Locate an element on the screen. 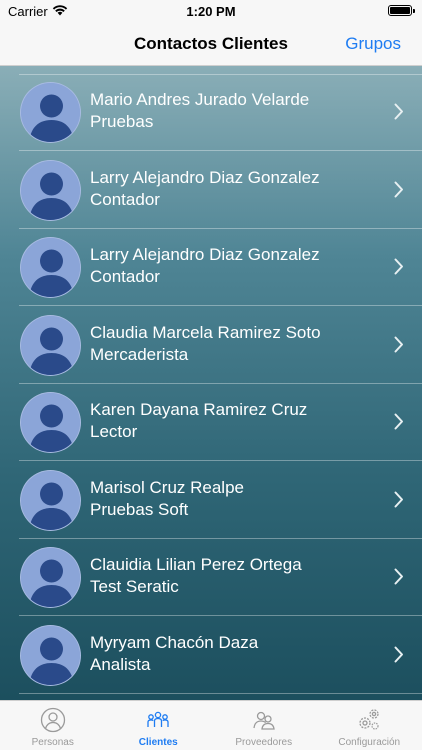  tab-label: Personas is located at coordinates (52, 742).